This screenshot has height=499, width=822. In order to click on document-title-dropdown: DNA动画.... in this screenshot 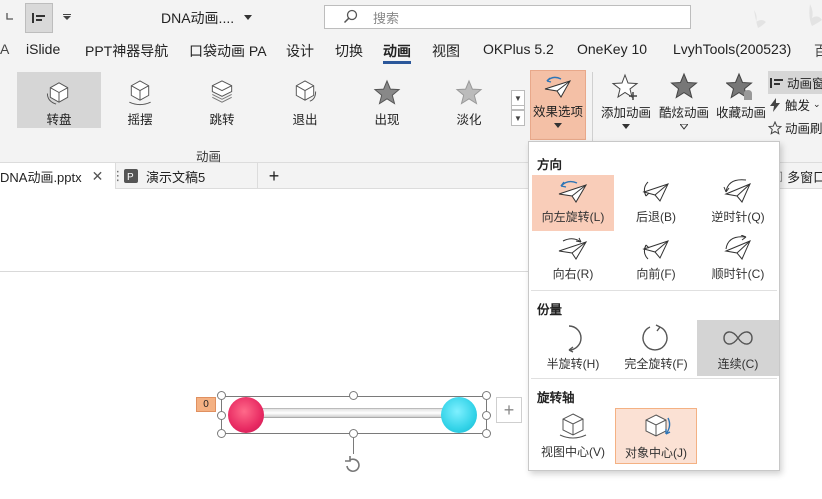, I will do `click(207, 18)`.